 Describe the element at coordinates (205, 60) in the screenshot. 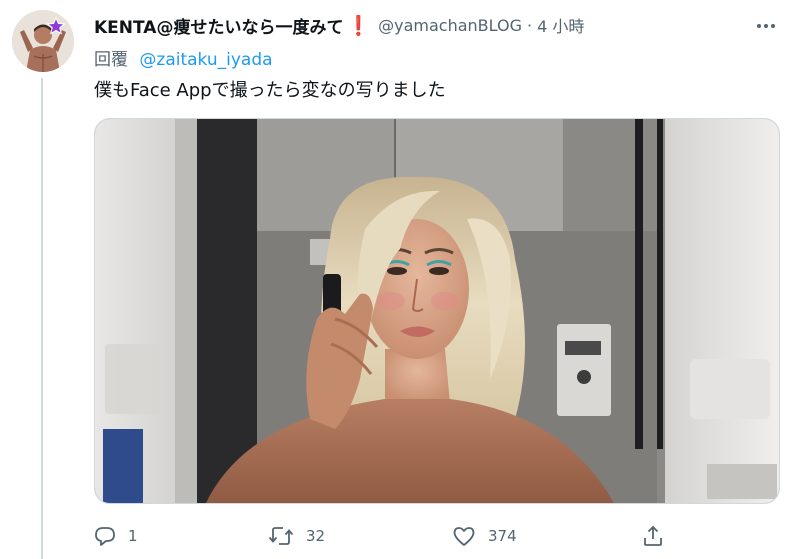

I see `reply-to-handle-link: @zaitaku_iyada` at that location.